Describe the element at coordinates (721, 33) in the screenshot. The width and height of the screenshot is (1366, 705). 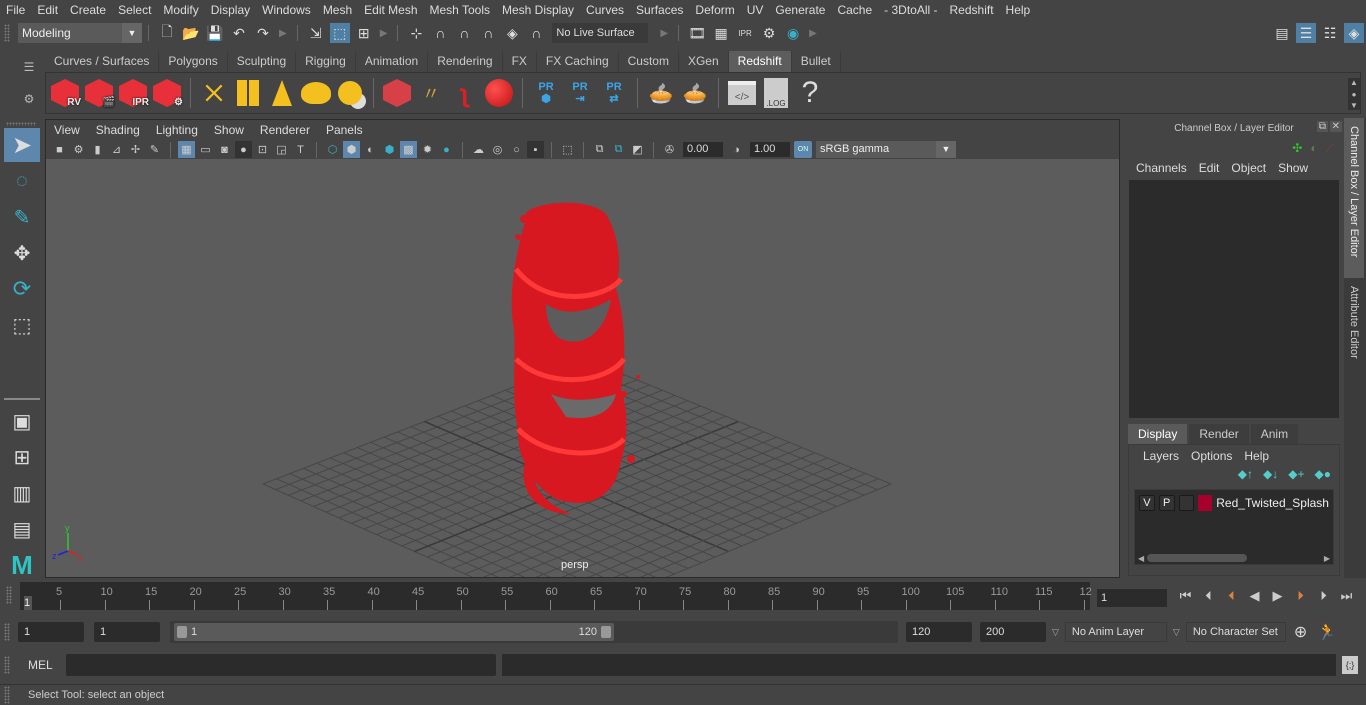
I see `render-current-icon: ▦` at that location.